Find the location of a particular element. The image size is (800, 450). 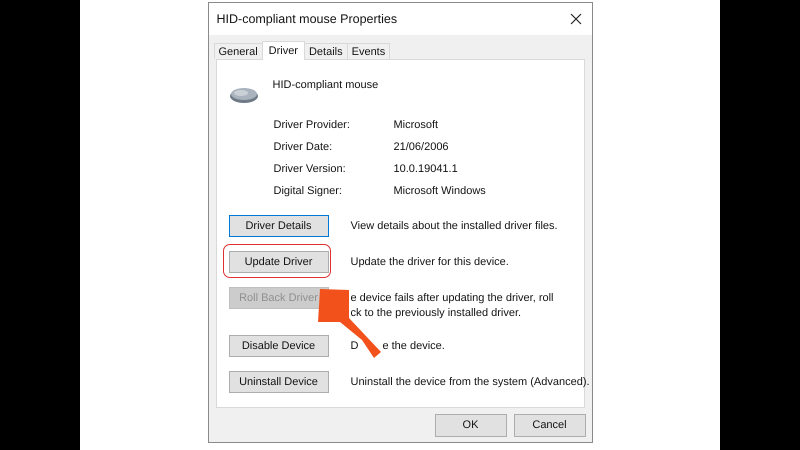

action-button: Update Driver is located at coordinates (278, 262).